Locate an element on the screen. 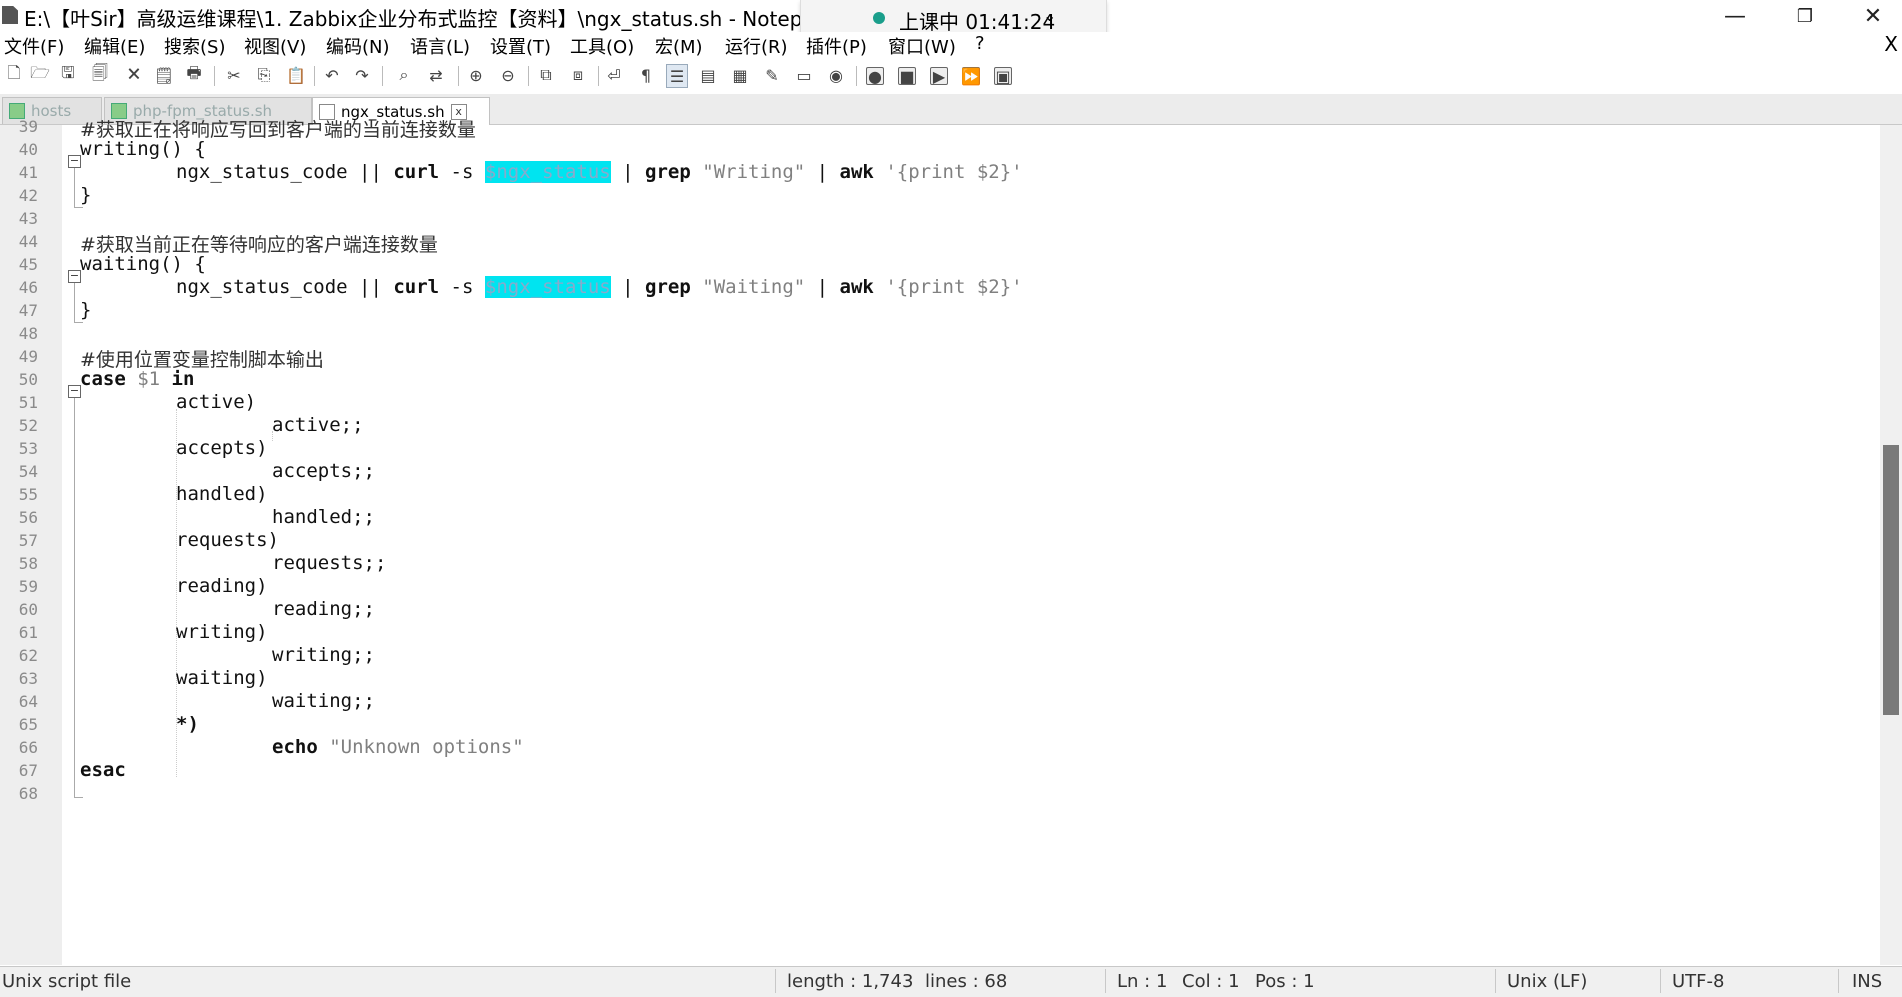 The height and width of the screenshot is (997, 1902). function-list-icon: ▦ is located at coordinates (740, 75).